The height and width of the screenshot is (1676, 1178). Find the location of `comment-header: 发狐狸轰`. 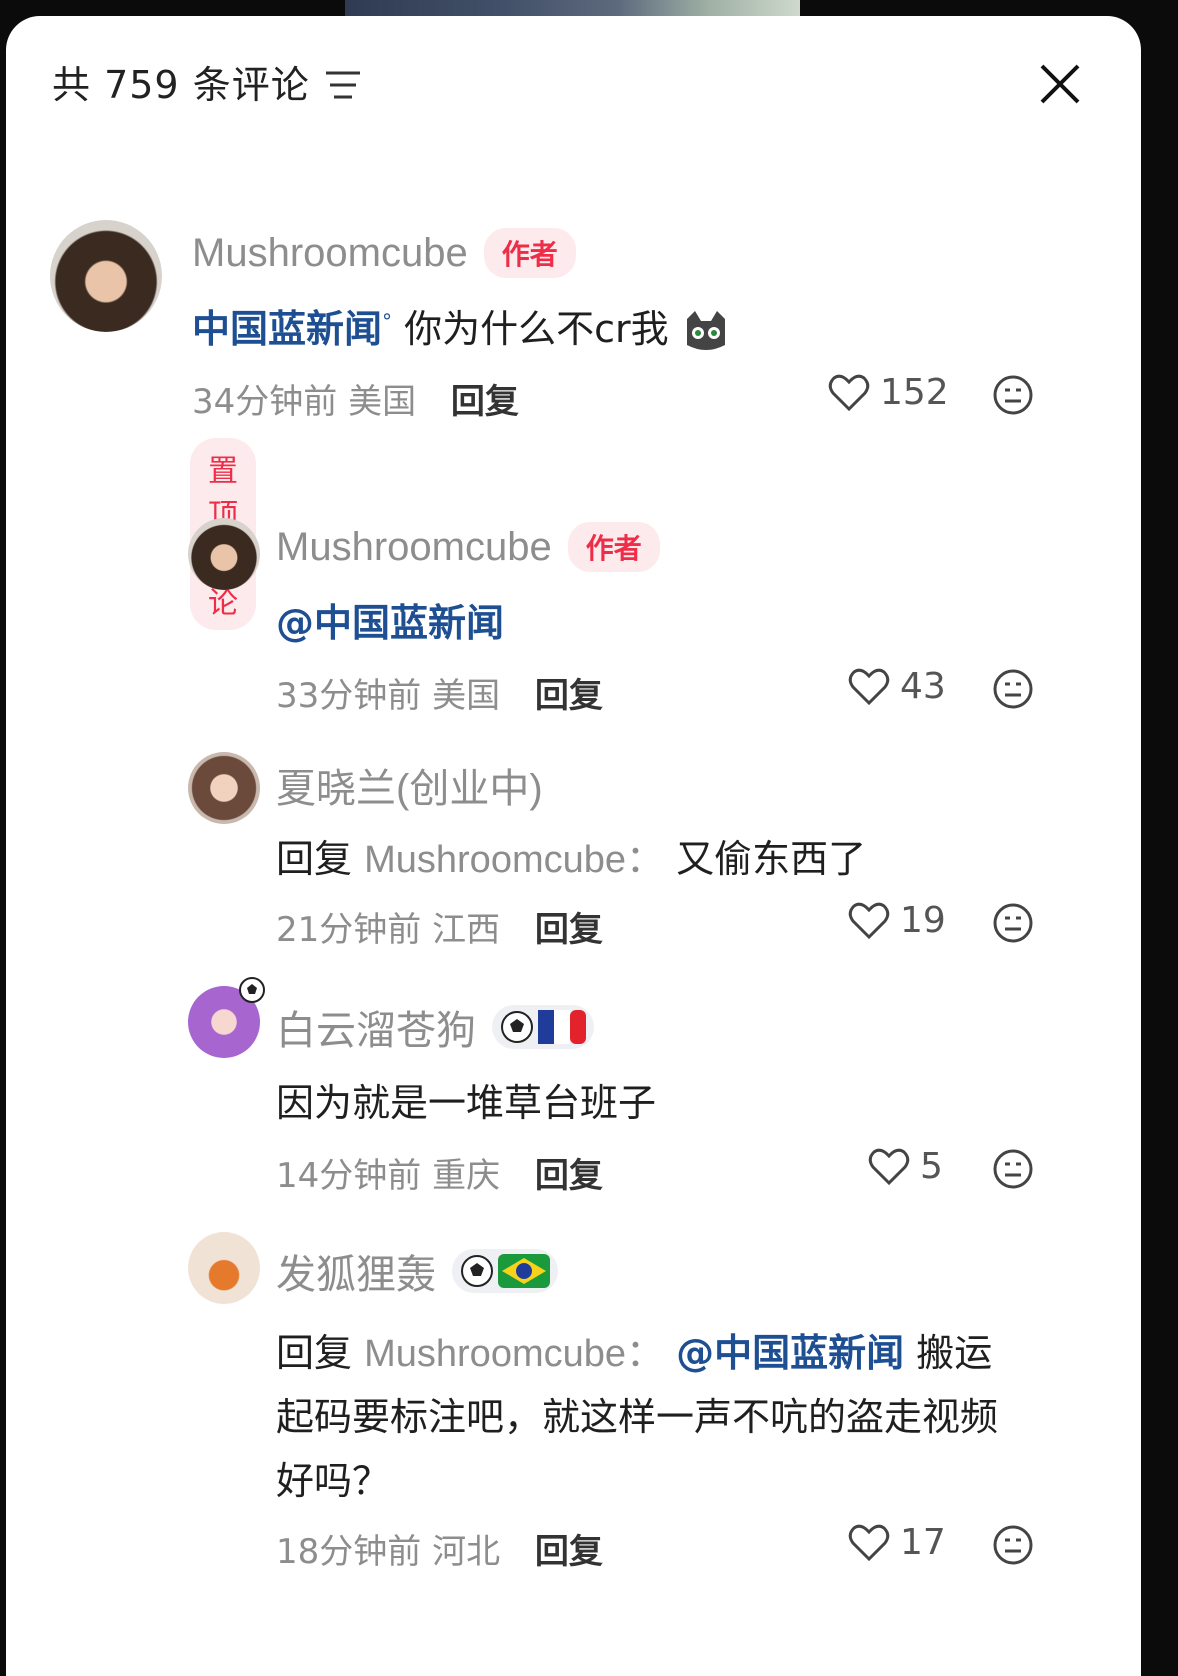

comment-header: 发狐狸轰 is located at coordinates (417, 1271).